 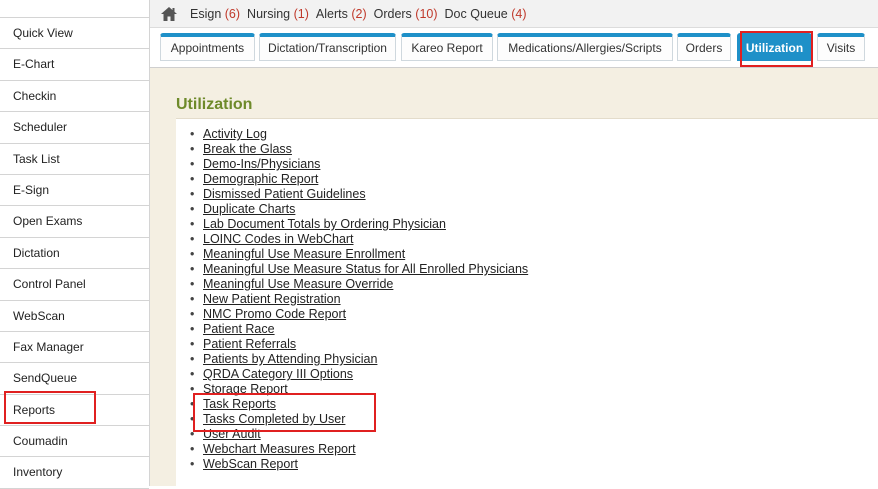 I want to click on sidebar-item-task-list: Task List, so click(x=74, y=159).